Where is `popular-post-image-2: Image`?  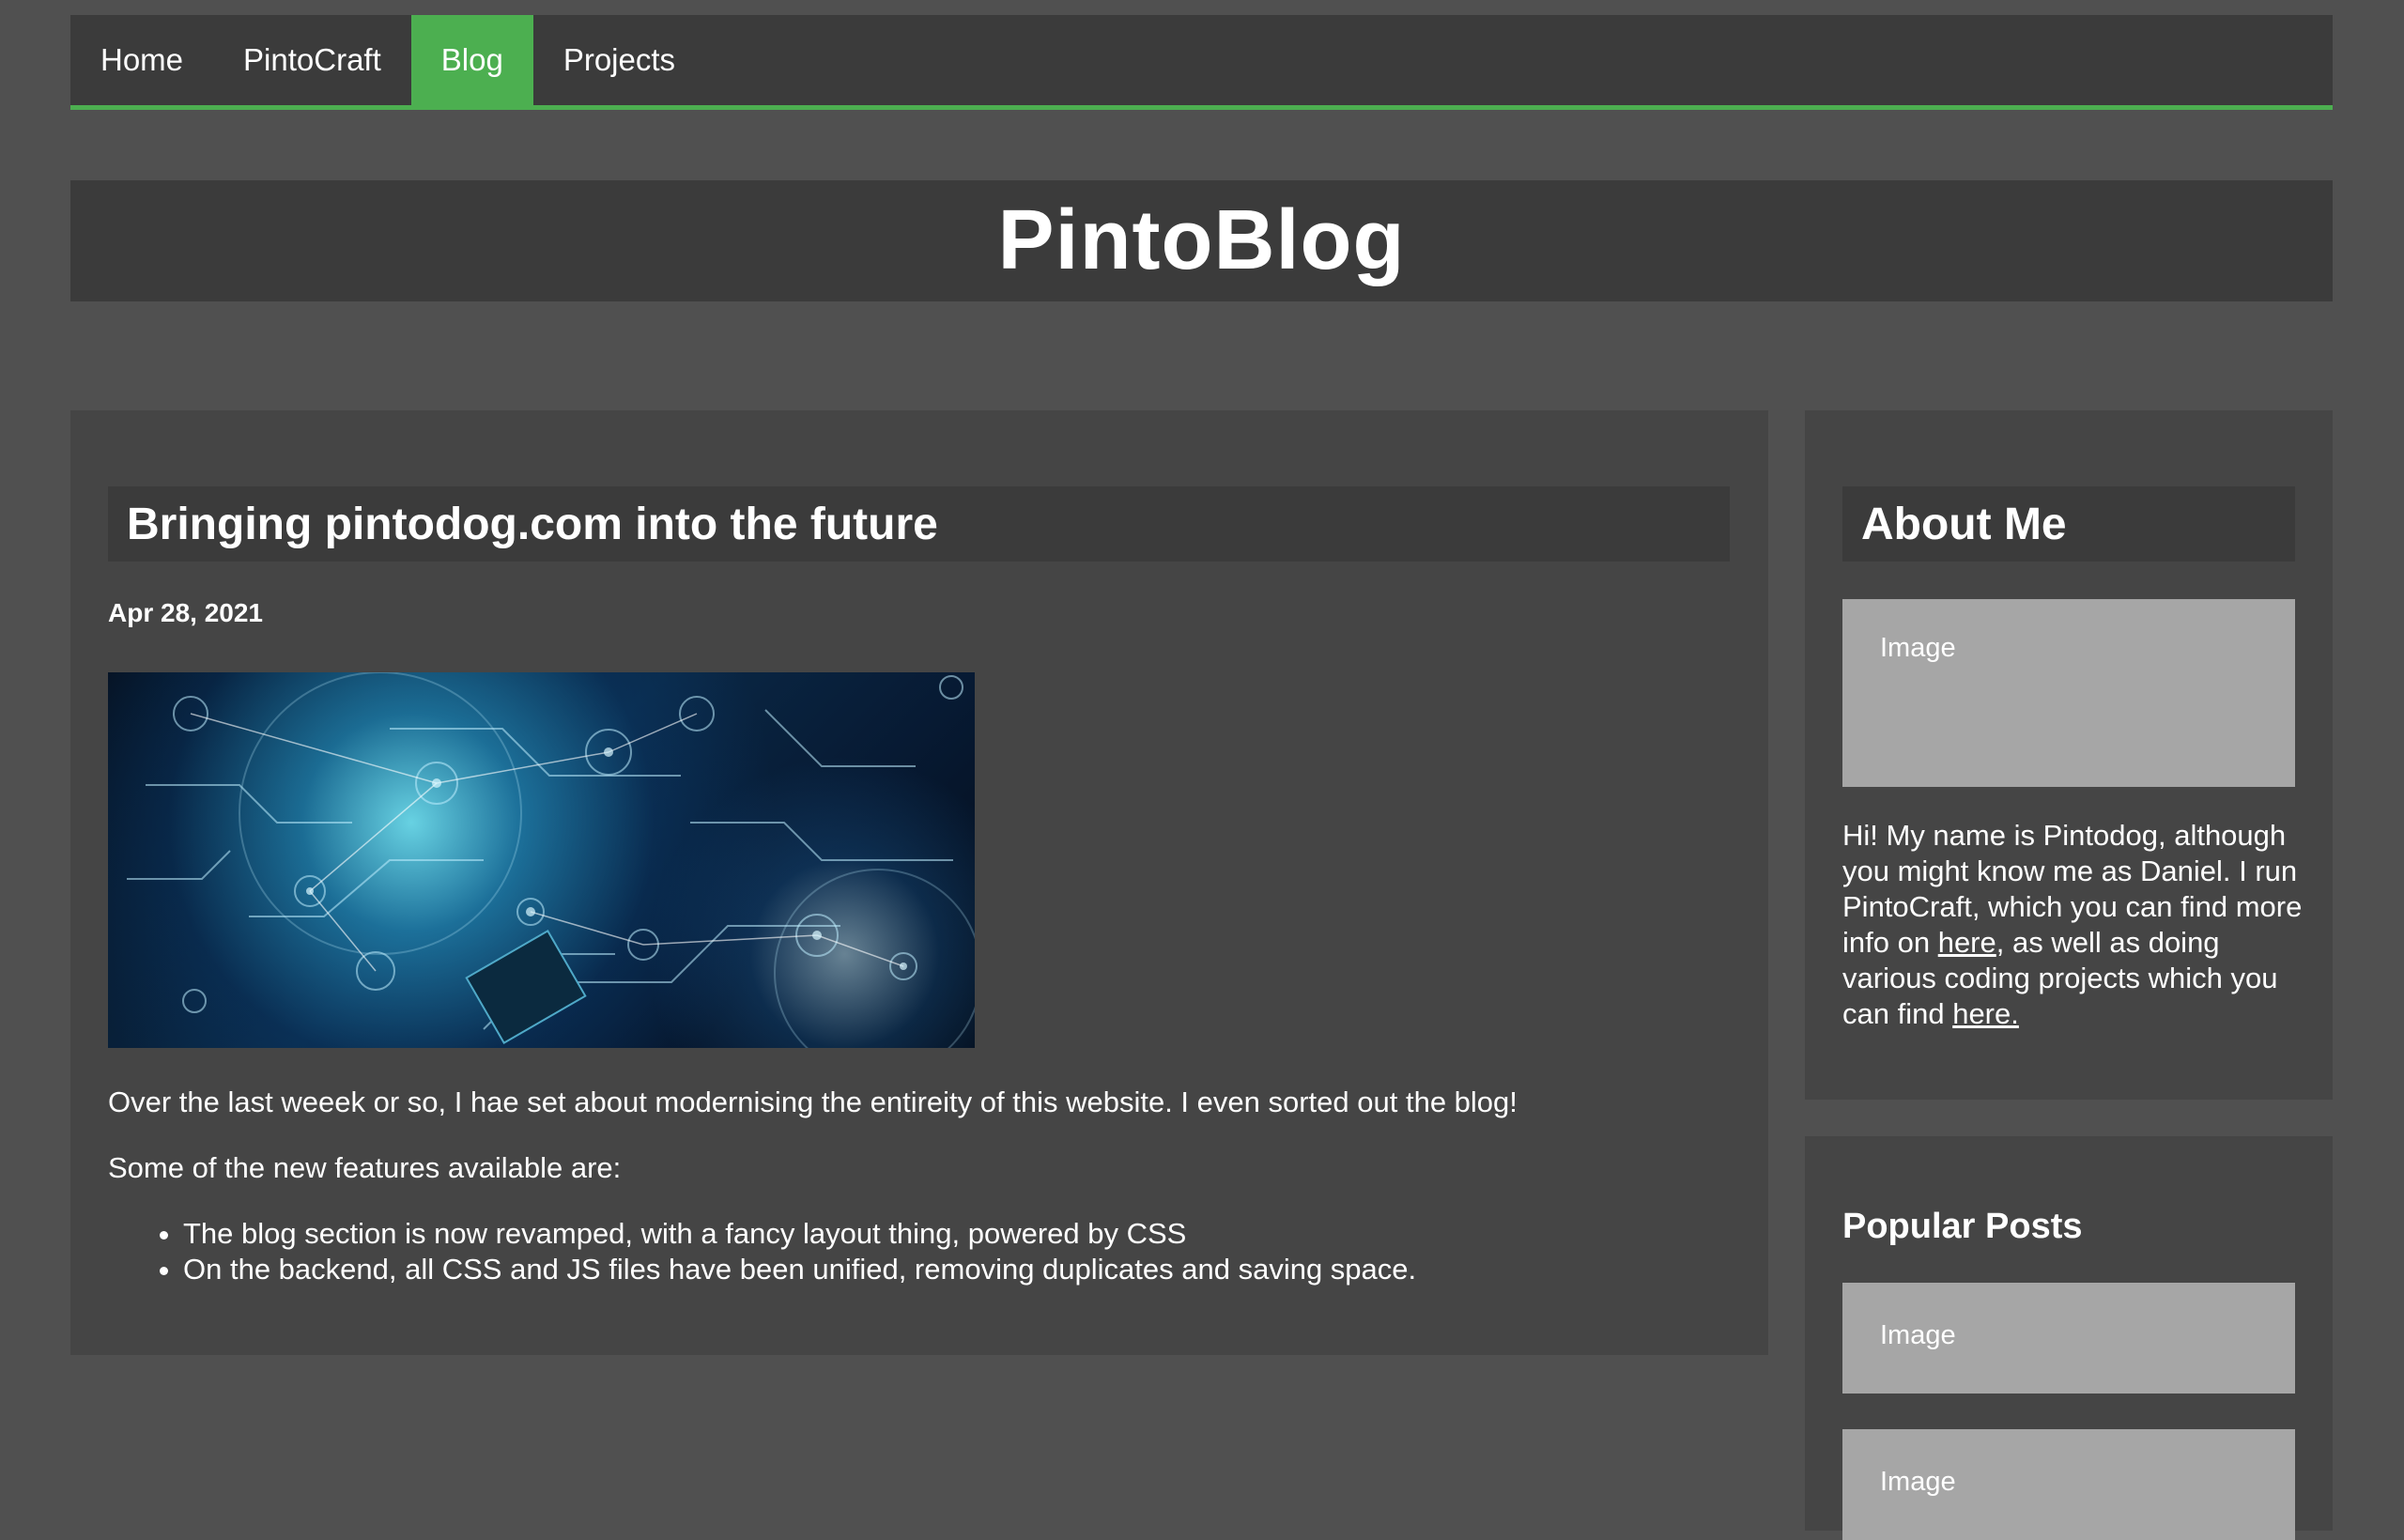
popular-post-image-2: Image is located at coordinates (2068, 1484).